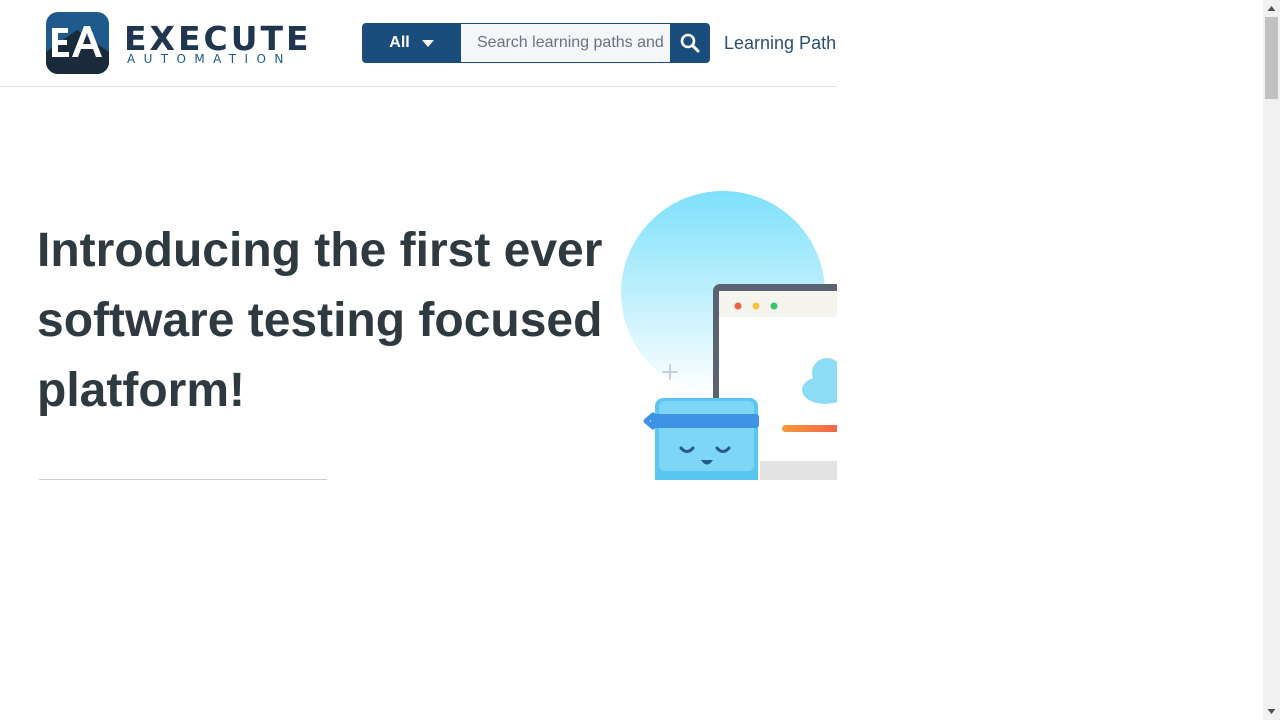 The image size is (1280, 725). Describe the element at coordinates (209, 59) in the screenshot. I see `logo-tagline: AUTOMATION` at that location.